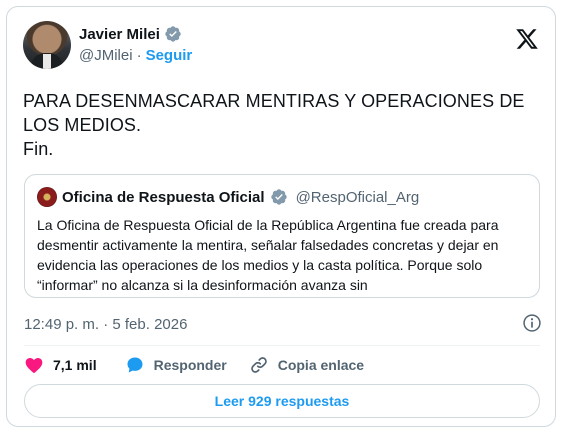  I want to click on quoted-handle: @RespOficial_Arg, so click(357, 197).